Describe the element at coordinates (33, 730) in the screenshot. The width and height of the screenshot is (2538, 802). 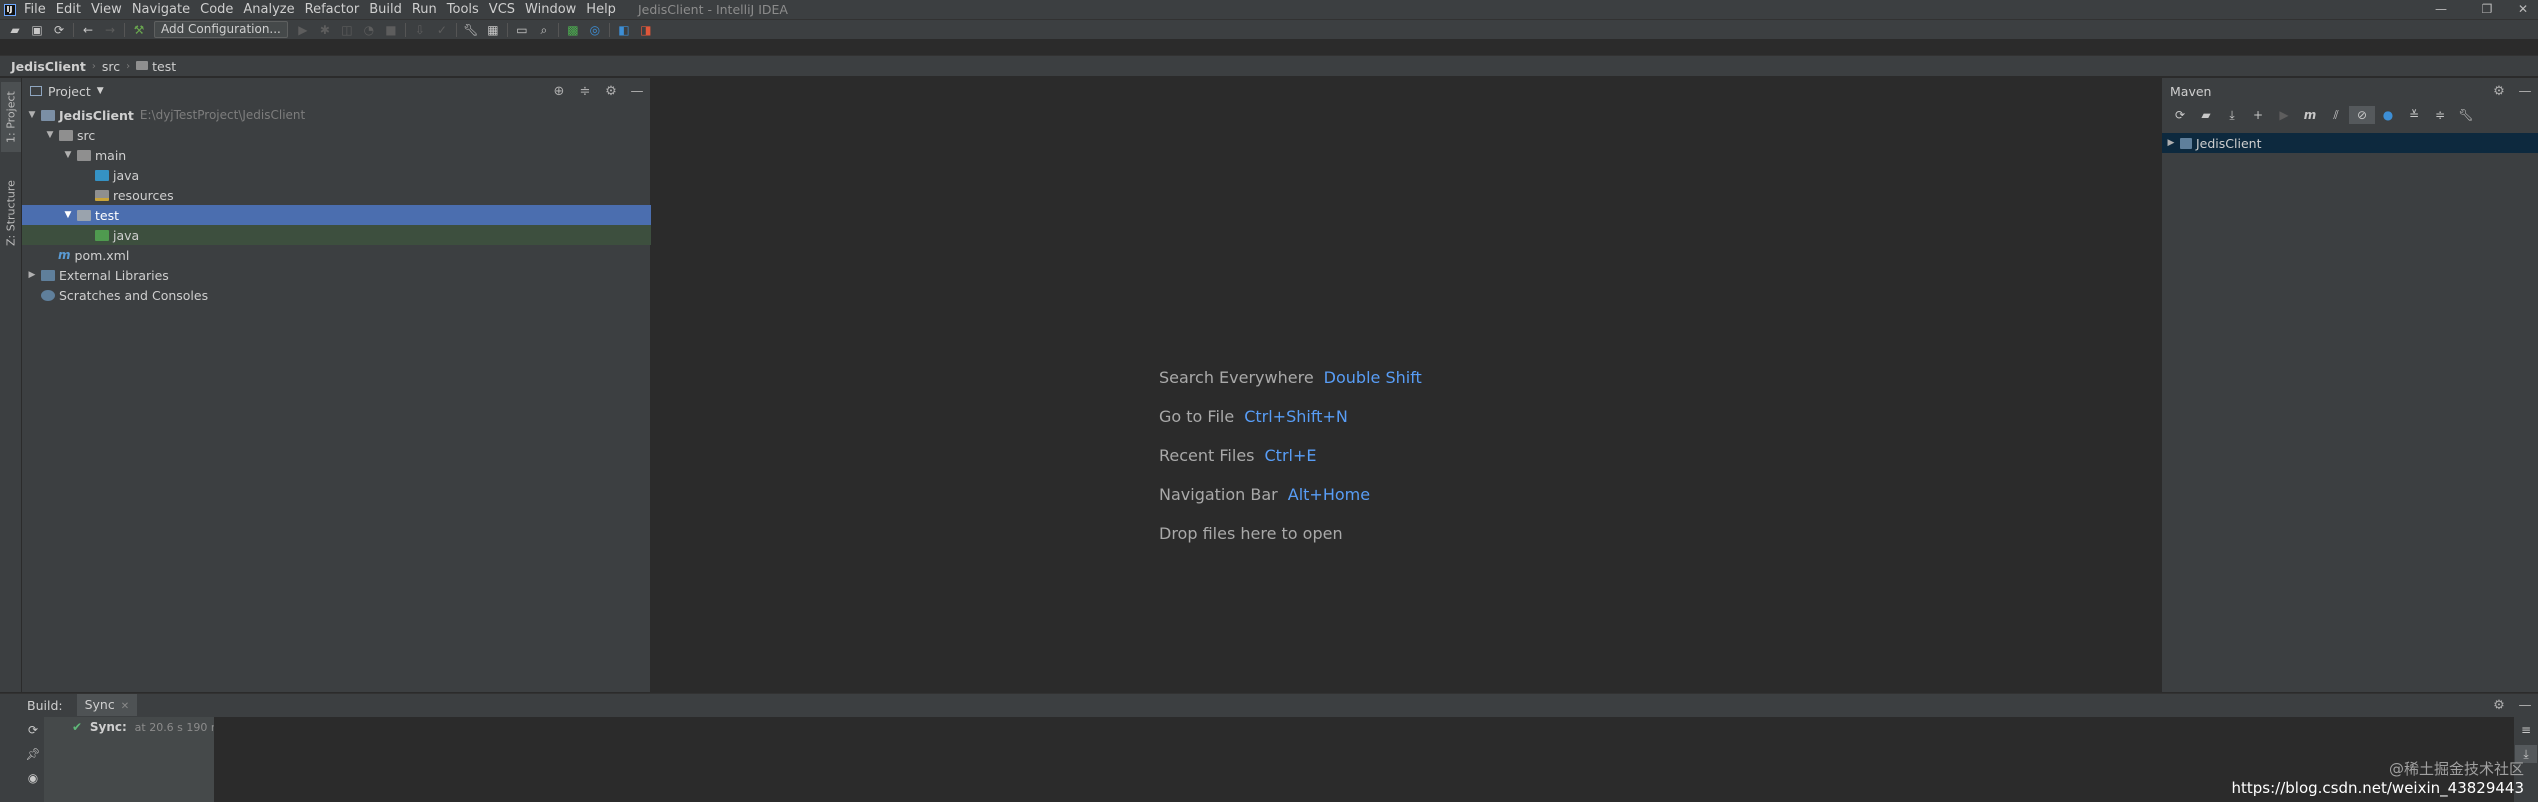
I see `refresh-icon: ⟳` at that location.